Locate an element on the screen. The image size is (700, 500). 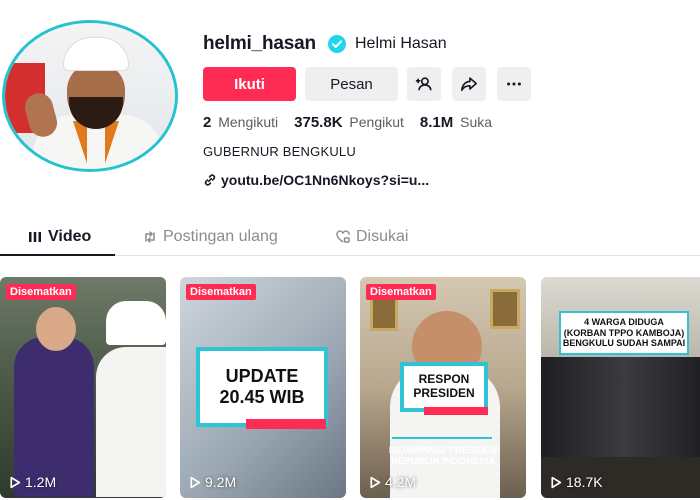
share-icon is located at coordinates (469, 84).